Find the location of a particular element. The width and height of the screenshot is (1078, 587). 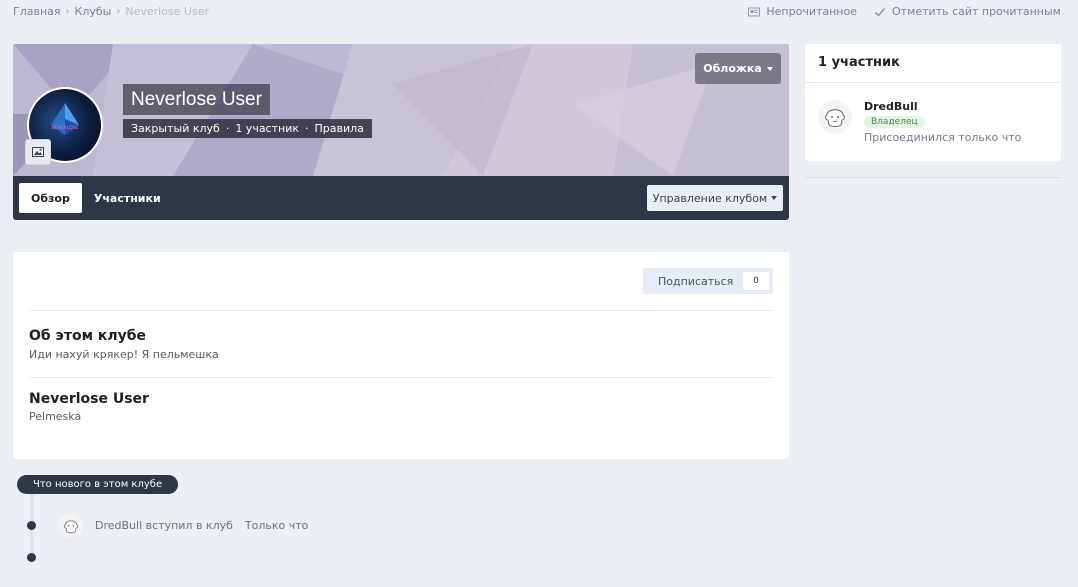

club-members-link: 1 участник is located at coordinates (267, 128).